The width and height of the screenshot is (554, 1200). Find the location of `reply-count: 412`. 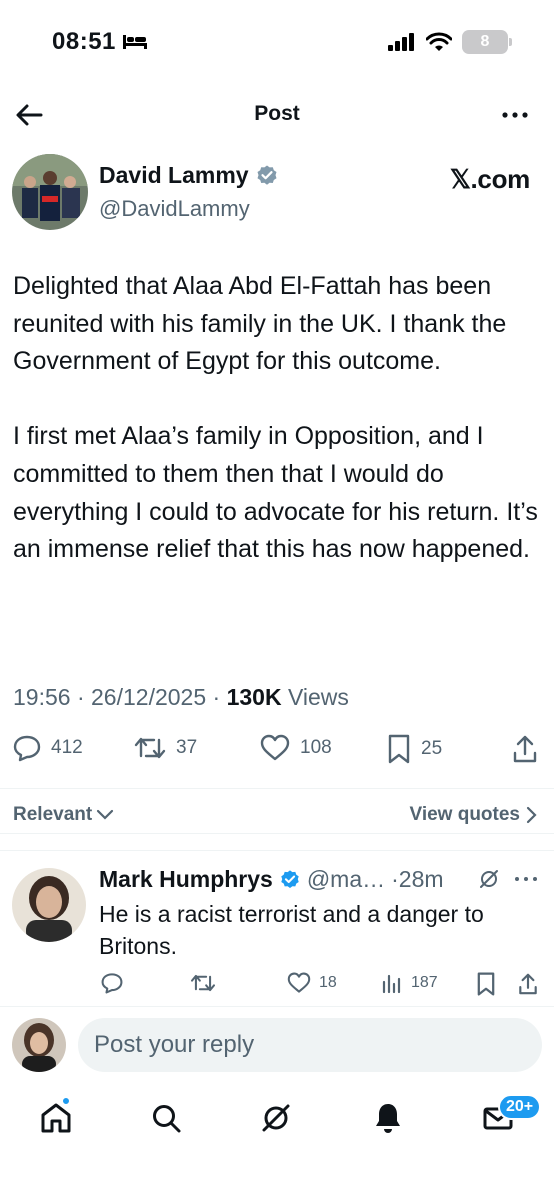

reply-count: 412 is located at coordinates (67, 747).